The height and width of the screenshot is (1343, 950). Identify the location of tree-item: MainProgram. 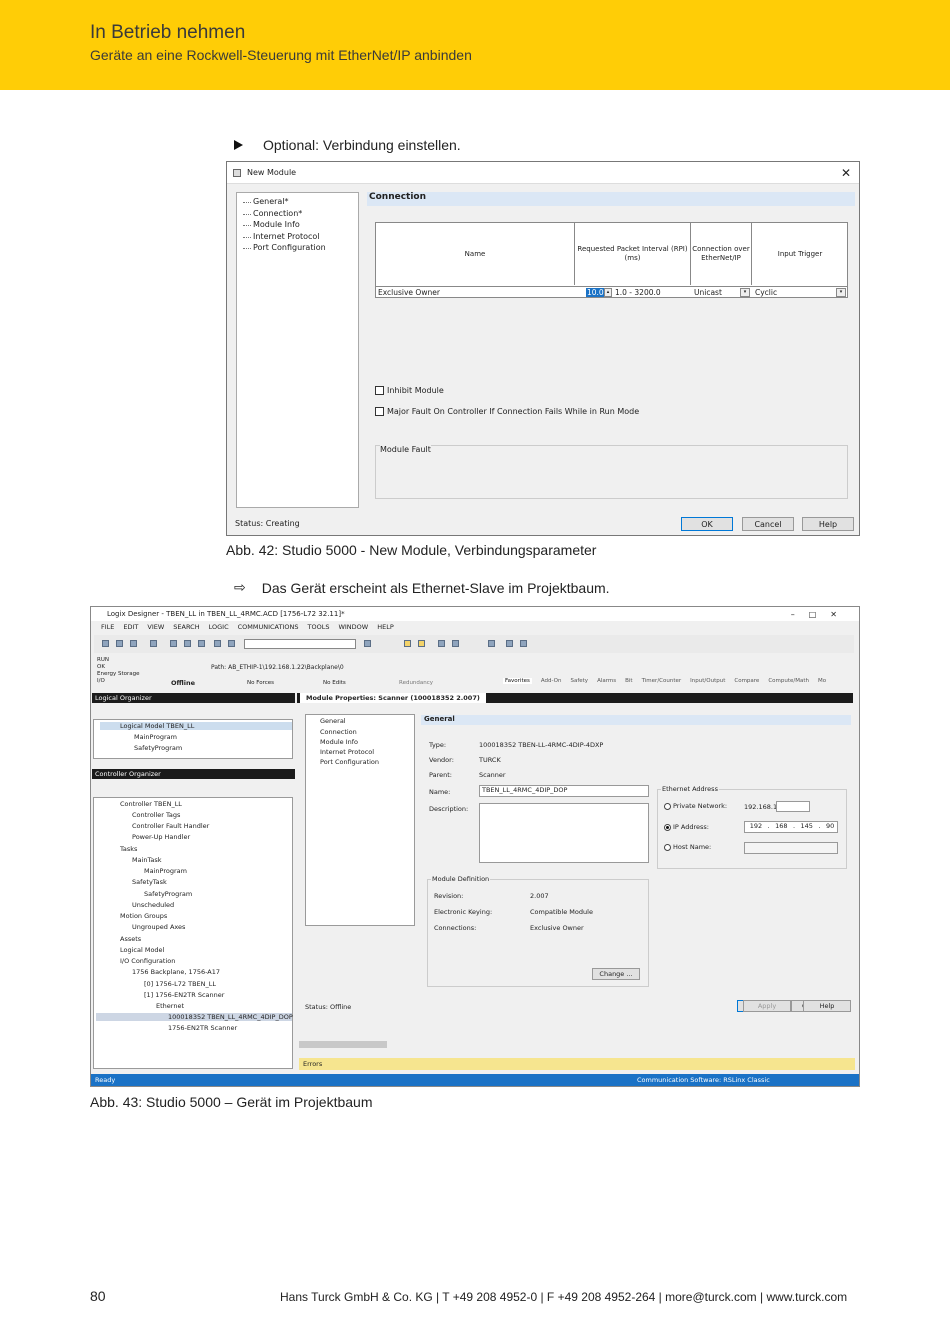
(165, 871).